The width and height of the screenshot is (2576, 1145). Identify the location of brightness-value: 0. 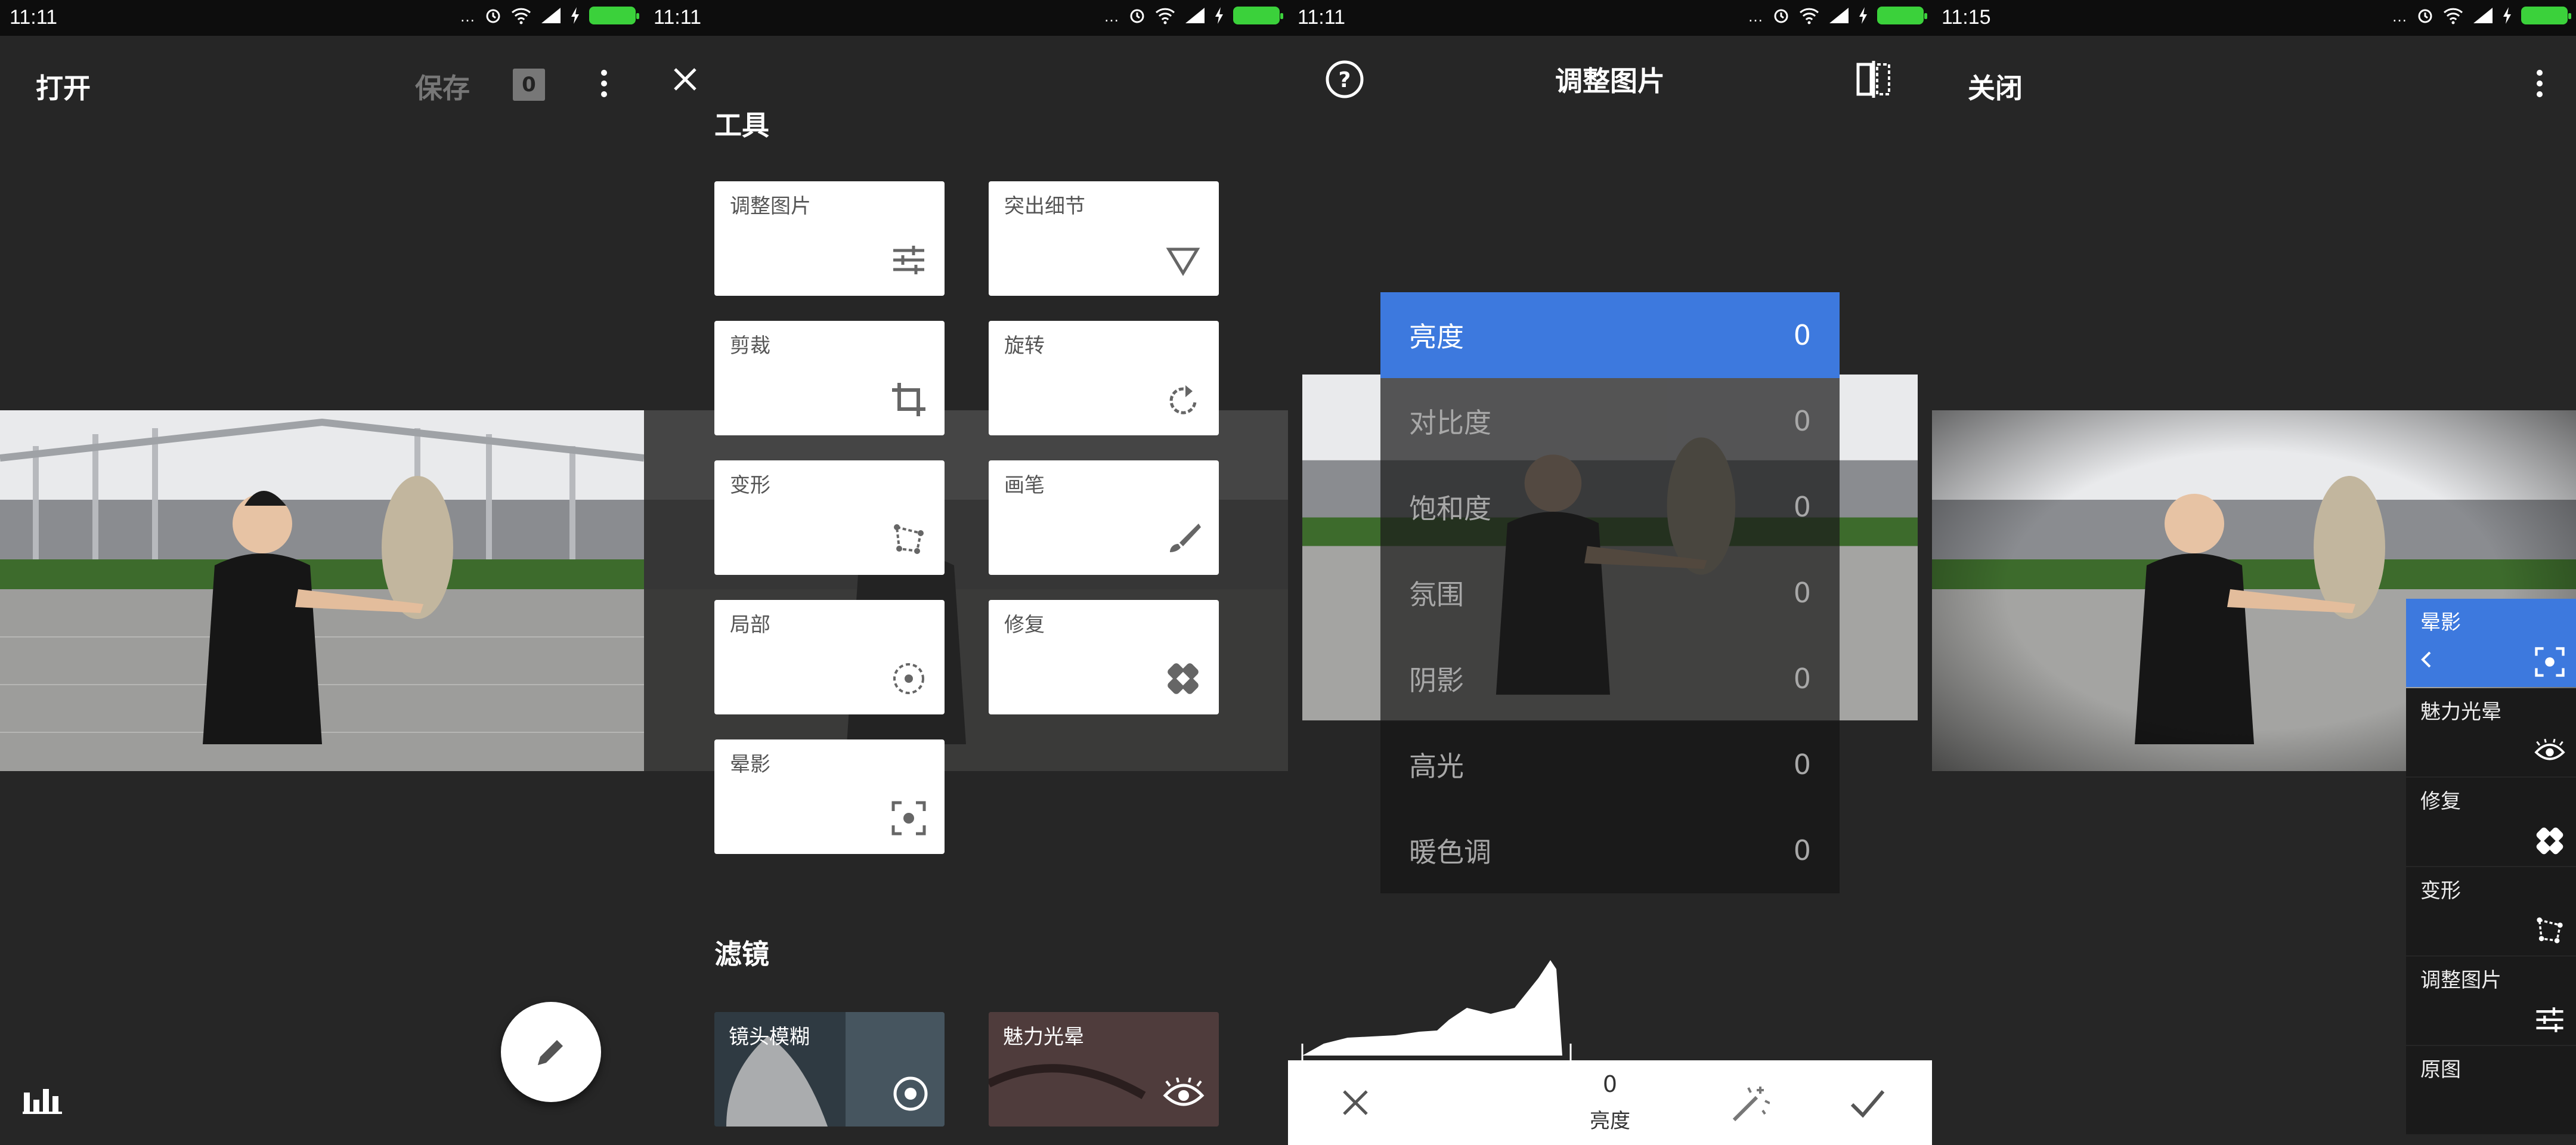
(1610, 1084).